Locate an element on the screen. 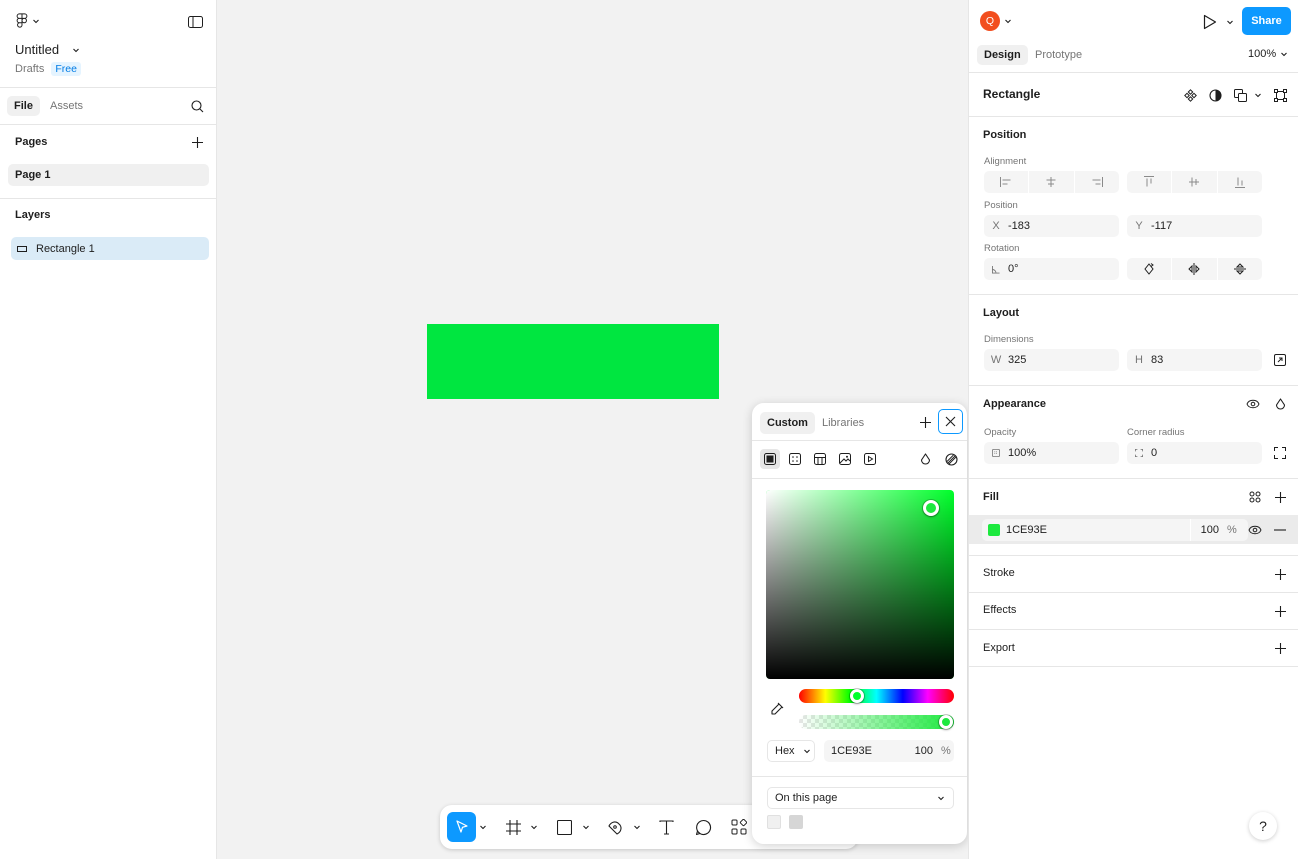 The width and height of the screenshot is (1298, 859). fill-hex-value: 1CE93E is located at coordinates (1098, 530).